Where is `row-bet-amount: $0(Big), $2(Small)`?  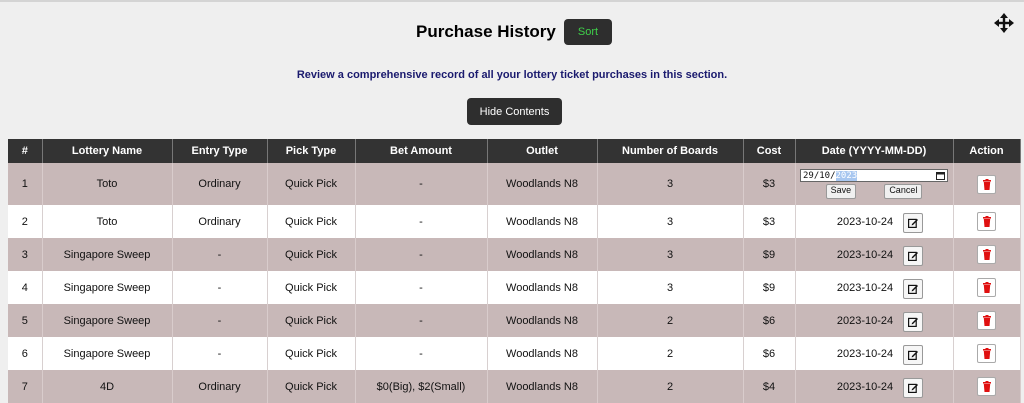
row-bet-amount: $0(Big), $2(Small) is located at coordinates (421, 386).